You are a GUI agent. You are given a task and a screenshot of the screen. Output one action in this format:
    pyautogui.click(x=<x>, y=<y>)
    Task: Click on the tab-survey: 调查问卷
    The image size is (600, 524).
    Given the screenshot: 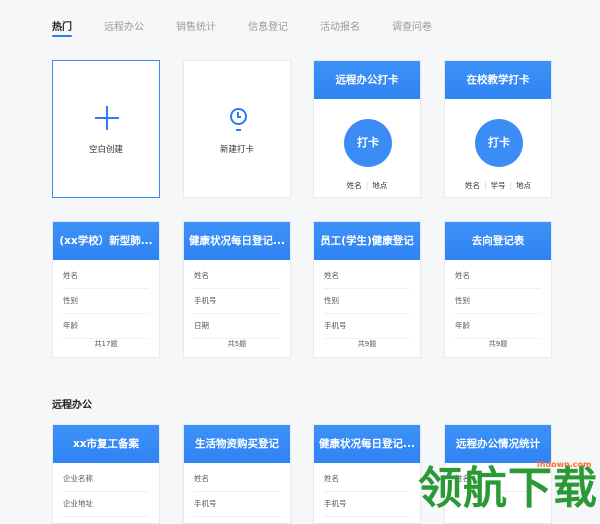 What is the action you would take?
    pyautogui.click(x=412, y=25)
    